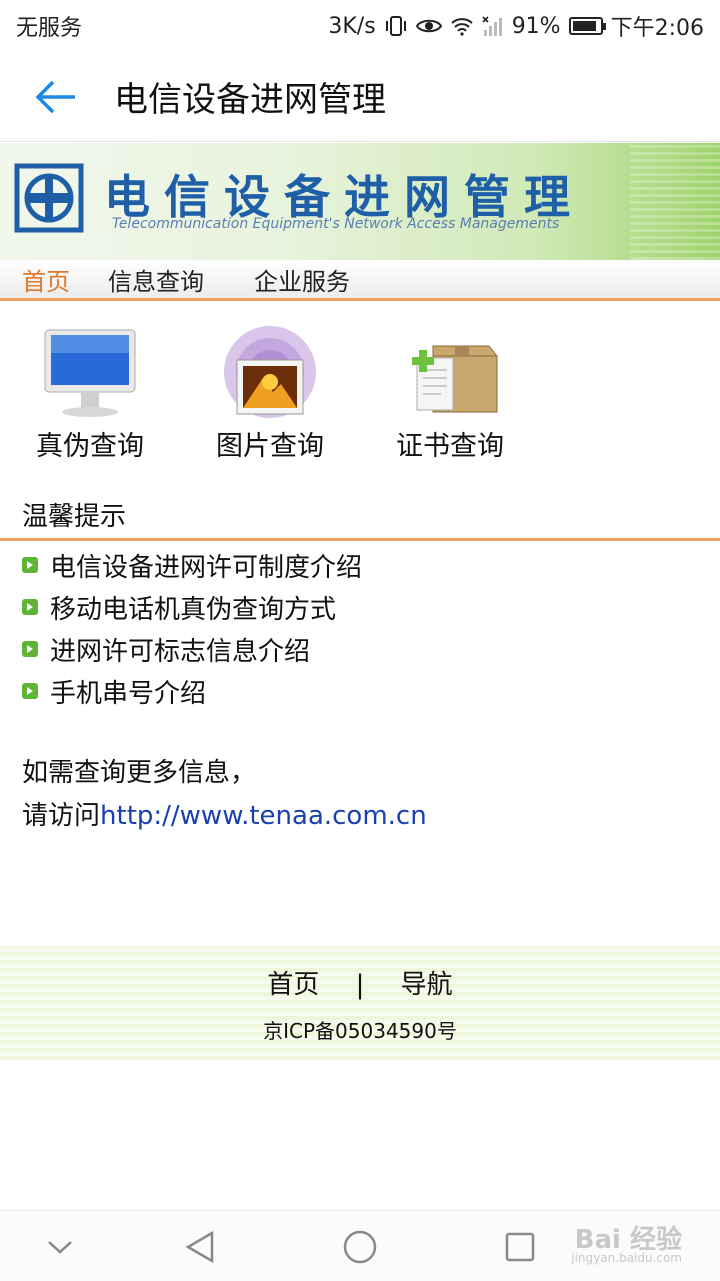 This screenshot has height=1281, width=720. What do you see at coordinates (90, 373) in the screenshot?
I see `monitor-icon` at bounding box center [90, 373].